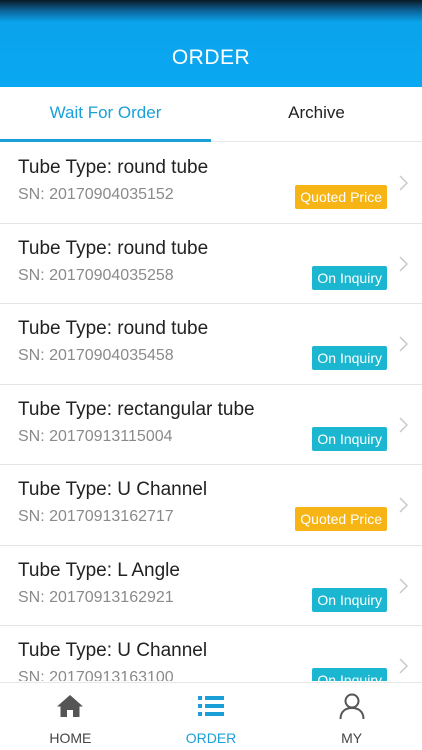  What do you see at coordinates (211, 57) in the screenshot?
I see `page-title: ORDER` at bounding box center [211, 57].